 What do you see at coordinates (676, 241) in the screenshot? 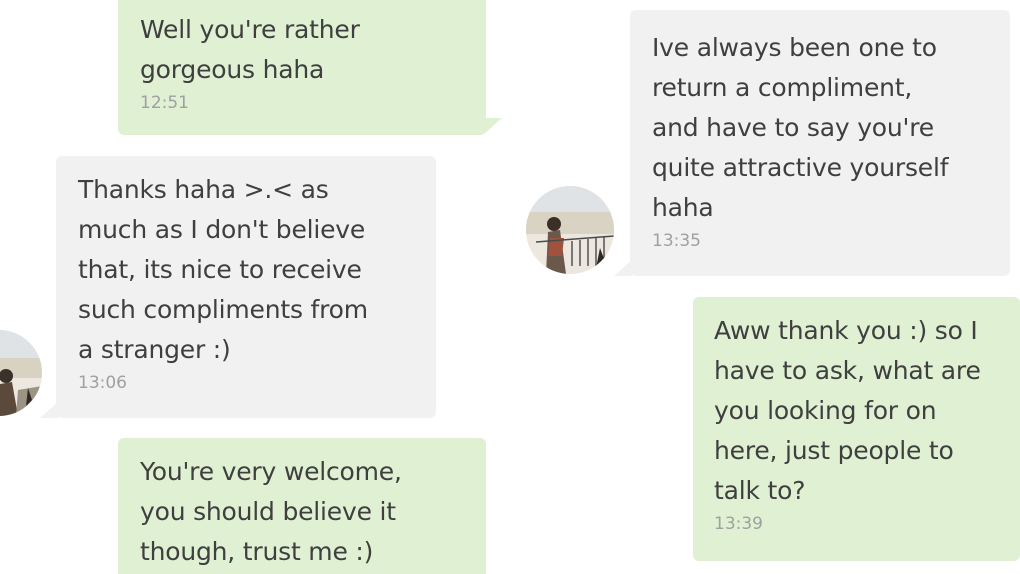
I see `message-timestamp: 13:35` at bounding box center [676, 241].